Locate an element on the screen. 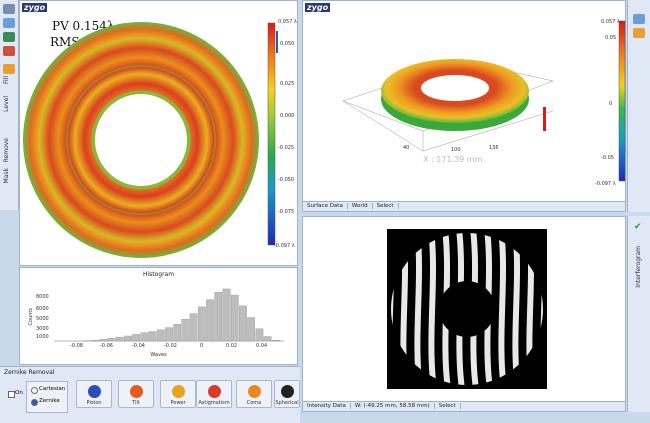  zernike-button-label: Tilt is located at coordinates (136, 403).